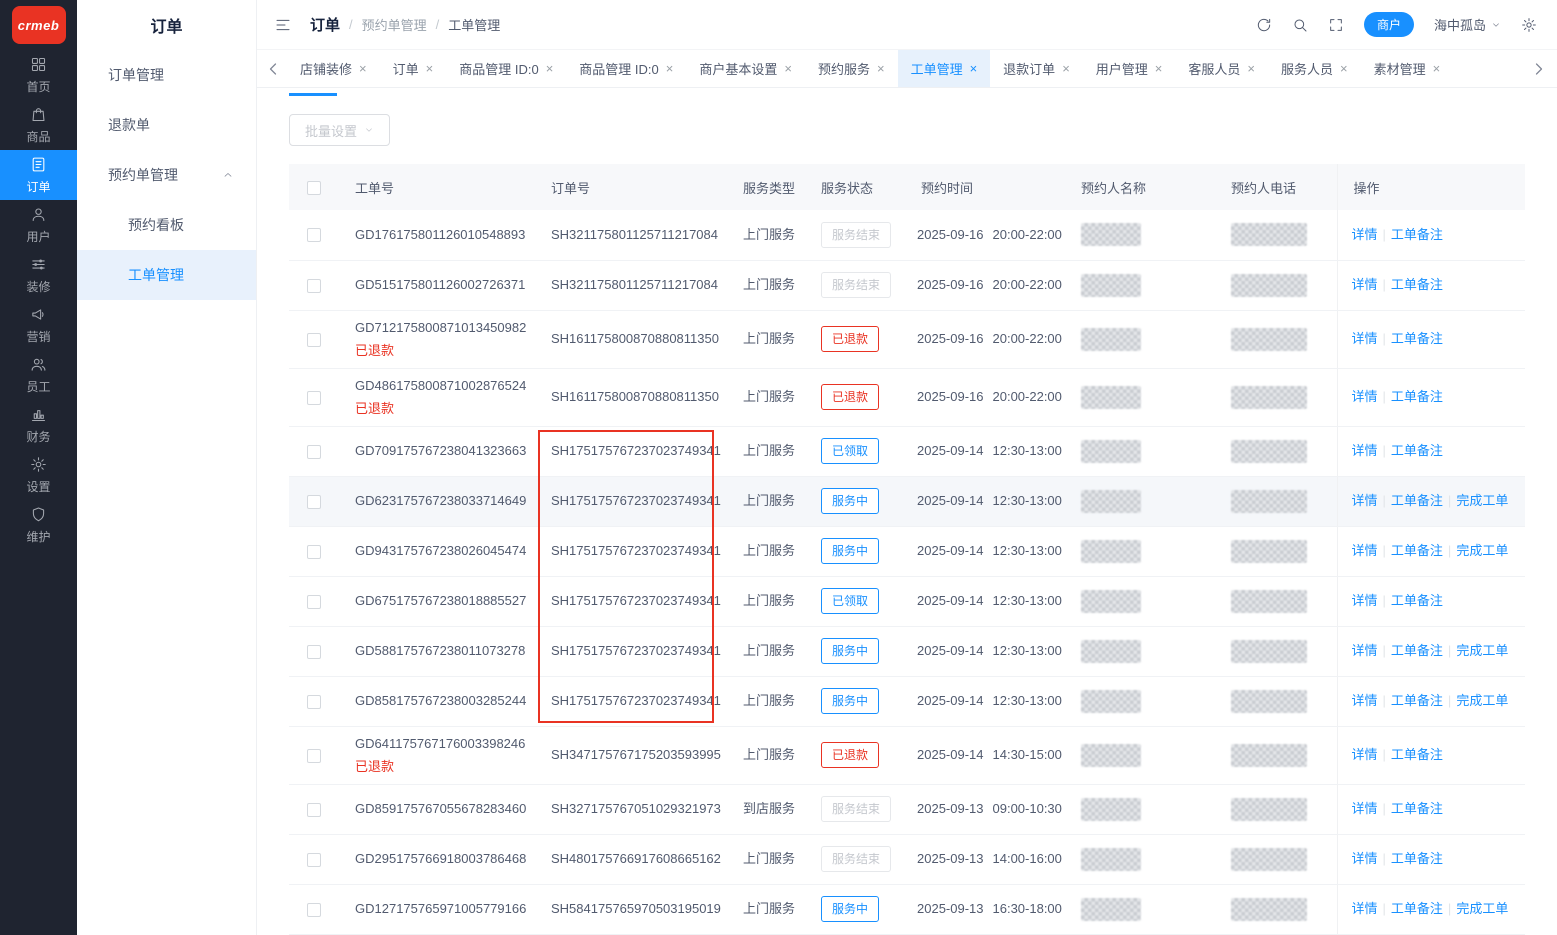 This screenshot has width=1557, height=935. I want to click on refresh-icon, so click(1264, 25).